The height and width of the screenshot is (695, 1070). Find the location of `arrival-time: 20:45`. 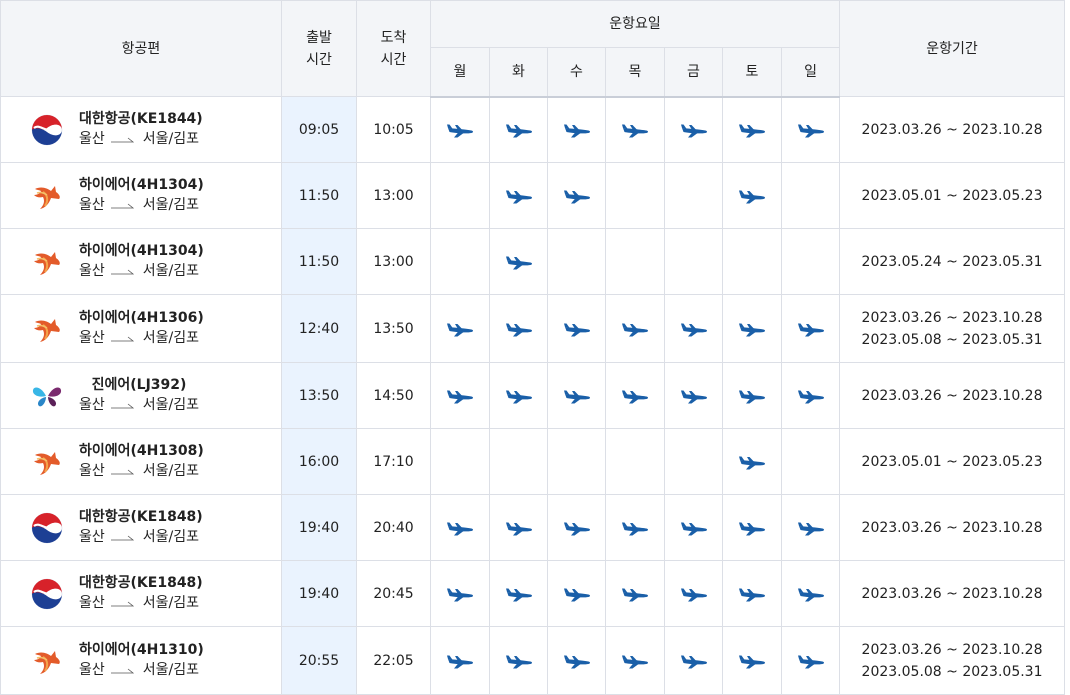

arrival-time: 20:45 is located at coordinates (393, 593).